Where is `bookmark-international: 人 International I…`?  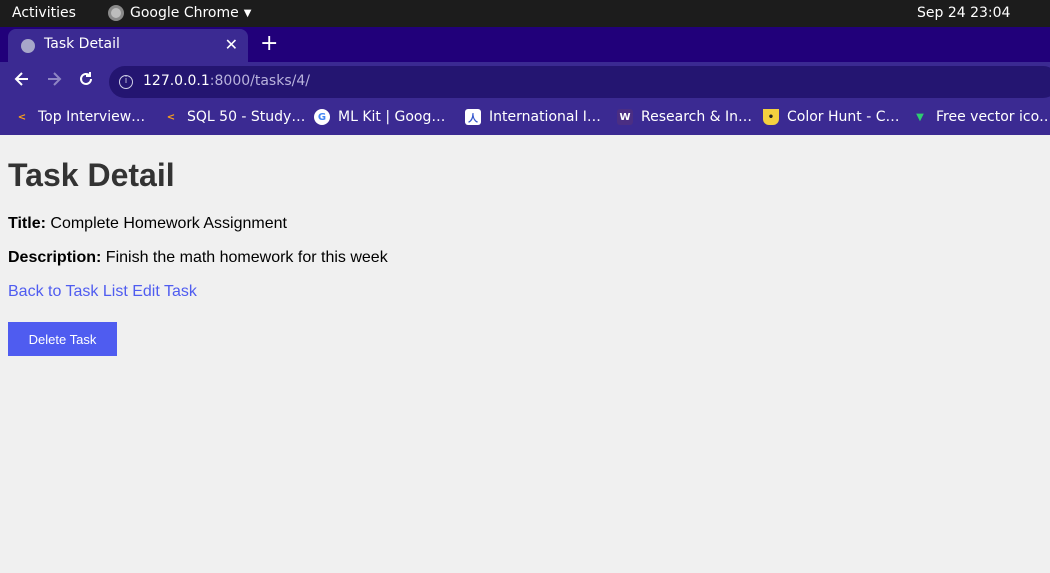
bookmark-international: 人 International I… is located at coordinates (533, 117).